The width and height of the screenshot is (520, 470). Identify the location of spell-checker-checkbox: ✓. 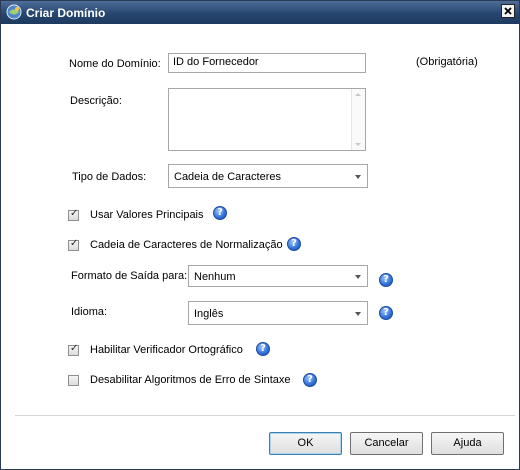
(73, 349).